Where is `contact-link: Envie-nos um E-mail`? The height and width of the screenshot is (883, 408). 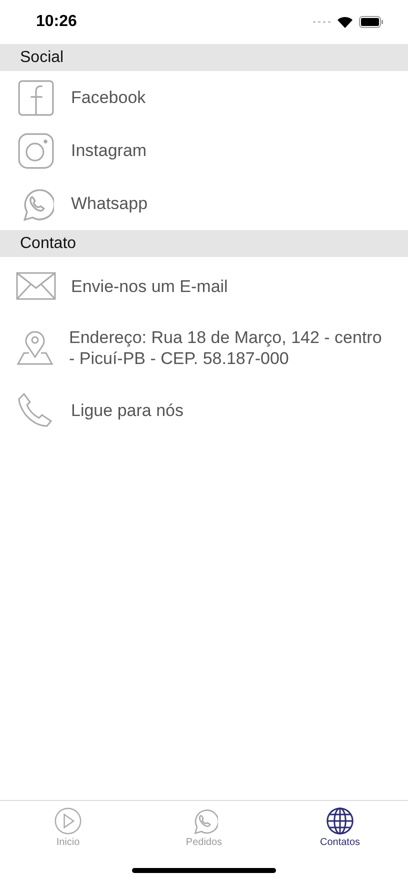
contact-link: Envie-nos um E-mail is located at coordinates (149, 286).